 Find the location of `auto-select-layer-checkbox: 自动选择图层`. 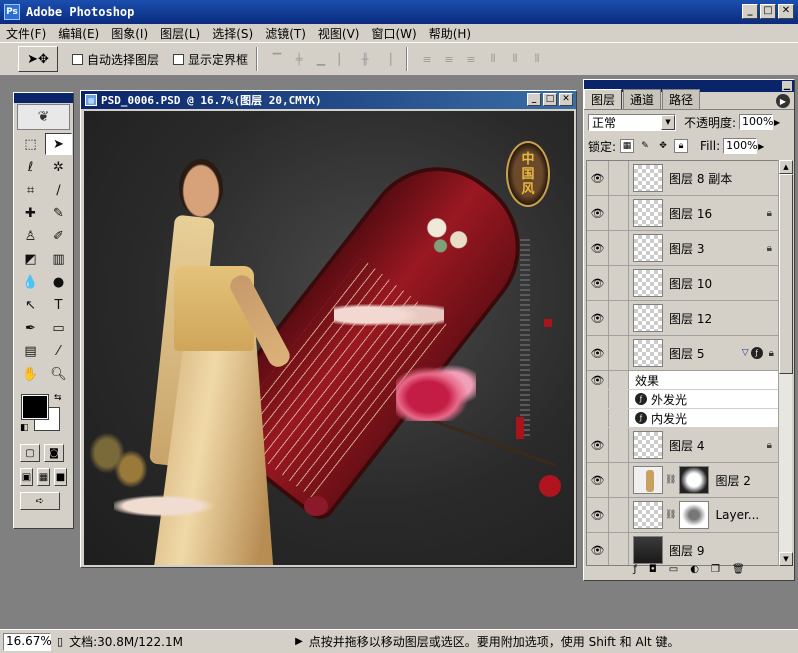

auto-select-layer-checkbox: 自动选择图层 is located at coordinates (115, 59).